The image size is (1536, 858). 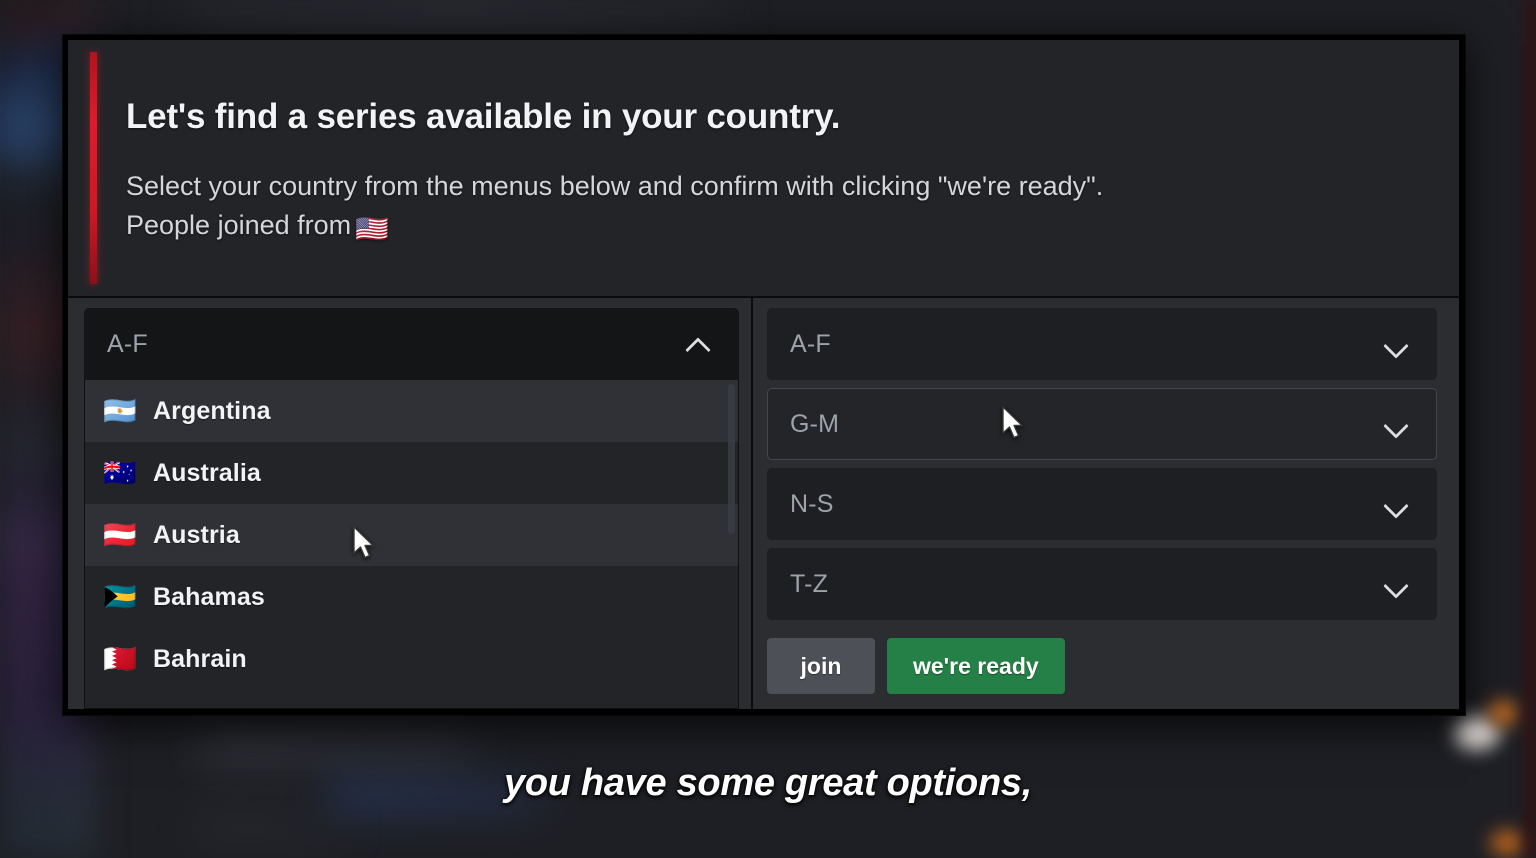 What do you see at coordinates (411, 597) in the screenshot?
I see `list-item: 🇧🇸 Bahamas` at bounding box center [411, 597].